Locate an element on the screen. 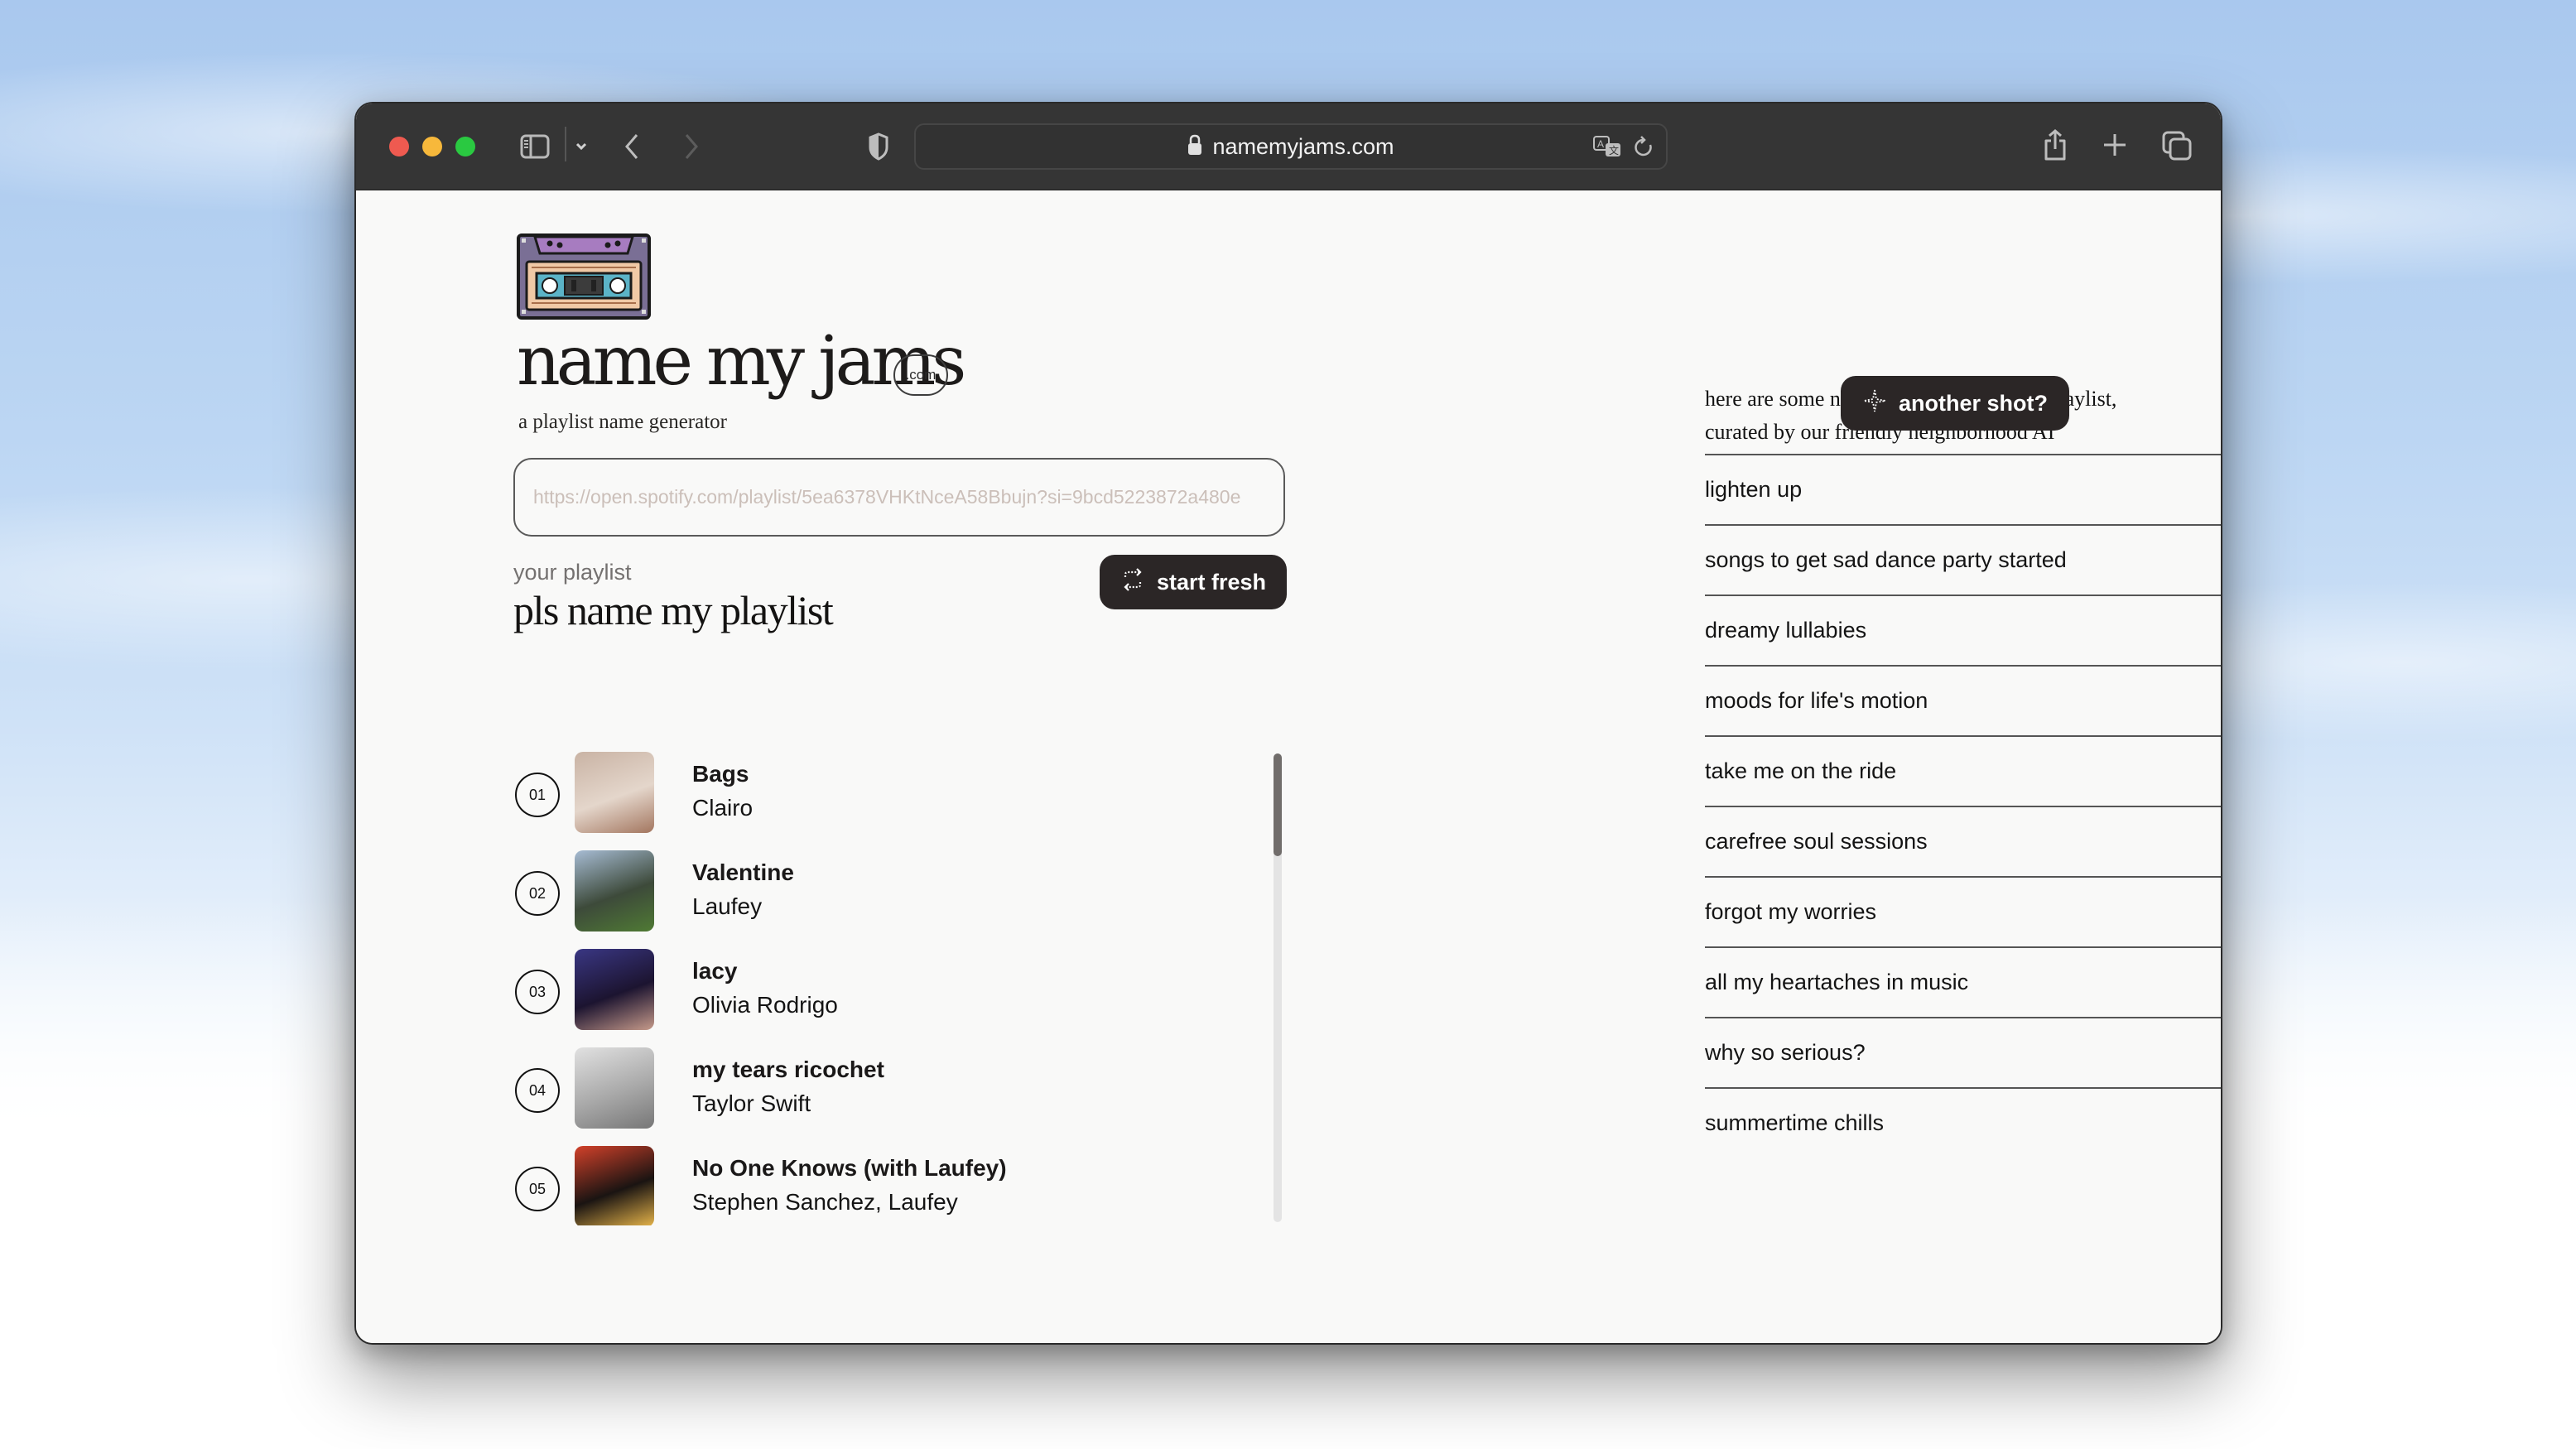 This screenshot has height=1449, width=2576. track-artist: Olivia Rodrigo is located at coordinates (765, 1005).